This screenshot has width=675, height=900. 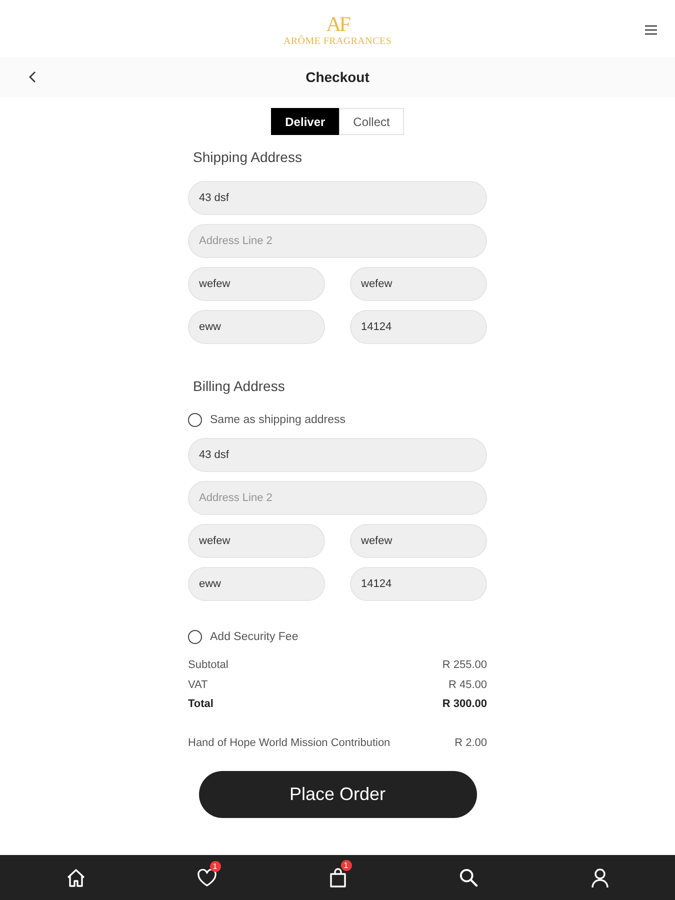 I want to click on summary-amount: R 255.00, so click(x=464, y=665).